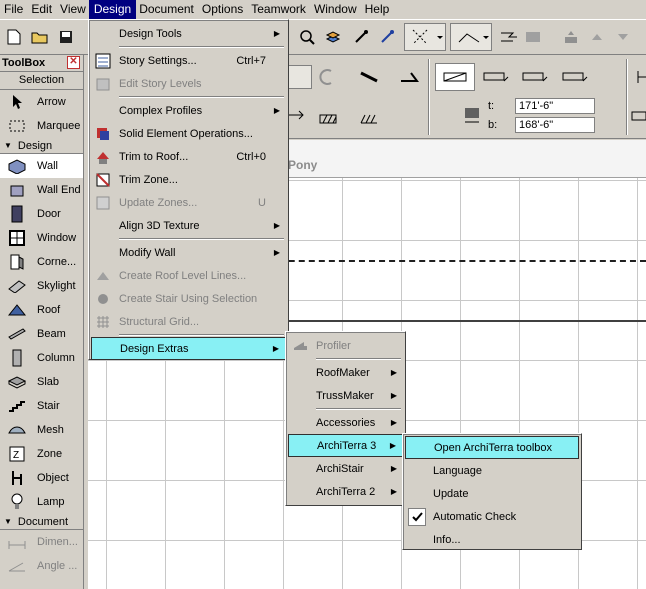  What do you see at coordinates (535, 77) in the screenshot?
I see `wall-type-3-icon` at bounding box center [535, 77].